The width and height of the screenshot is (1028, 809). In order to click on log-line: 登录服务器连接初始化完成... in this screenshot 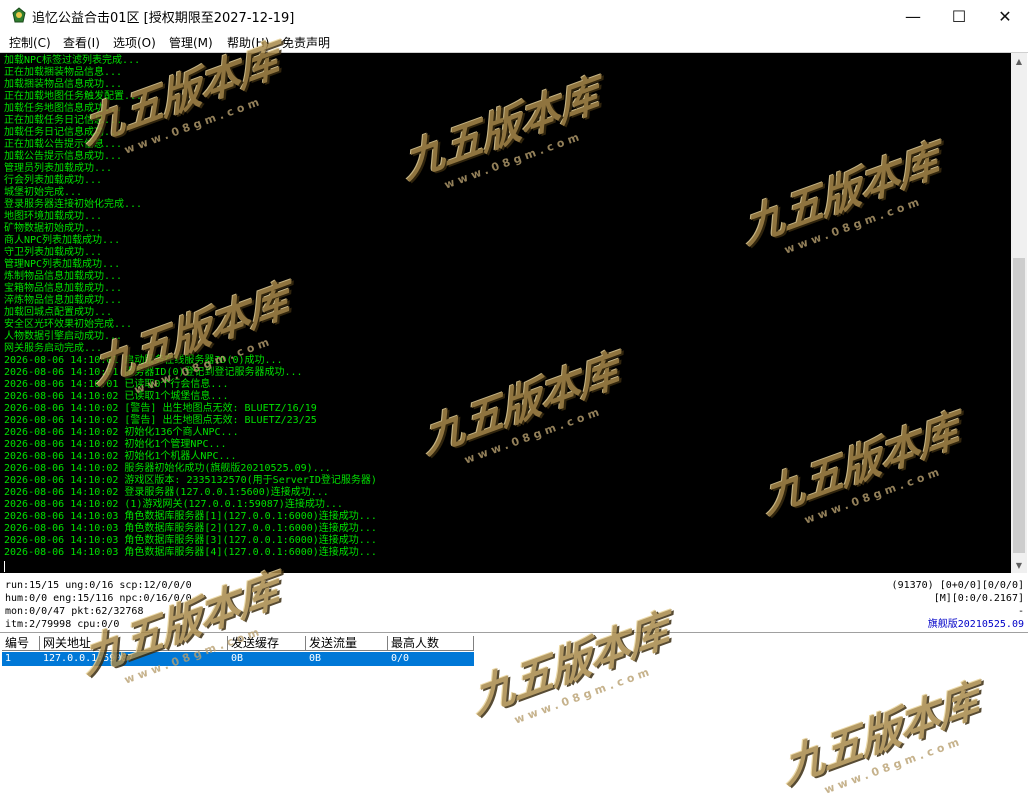, I will do `click(73, 204)`.